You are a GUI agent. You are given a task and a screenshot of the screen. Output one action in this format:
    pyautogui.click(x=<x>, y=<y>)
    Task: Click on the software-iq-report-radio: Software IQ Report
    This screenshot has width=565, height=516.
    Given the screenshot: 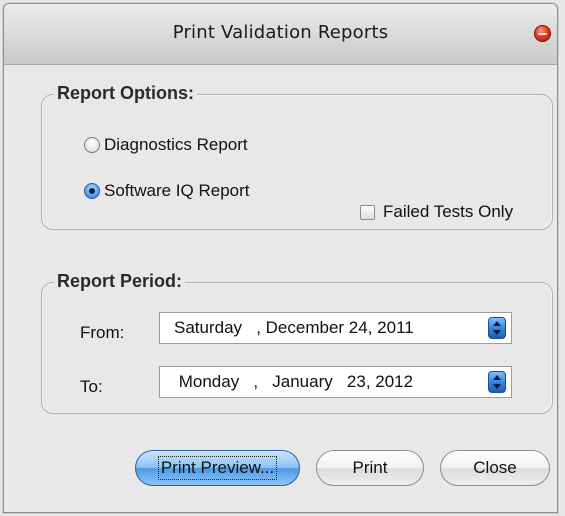 What is the action you would take?
    pyautogui.click(x=167, y=191)
    